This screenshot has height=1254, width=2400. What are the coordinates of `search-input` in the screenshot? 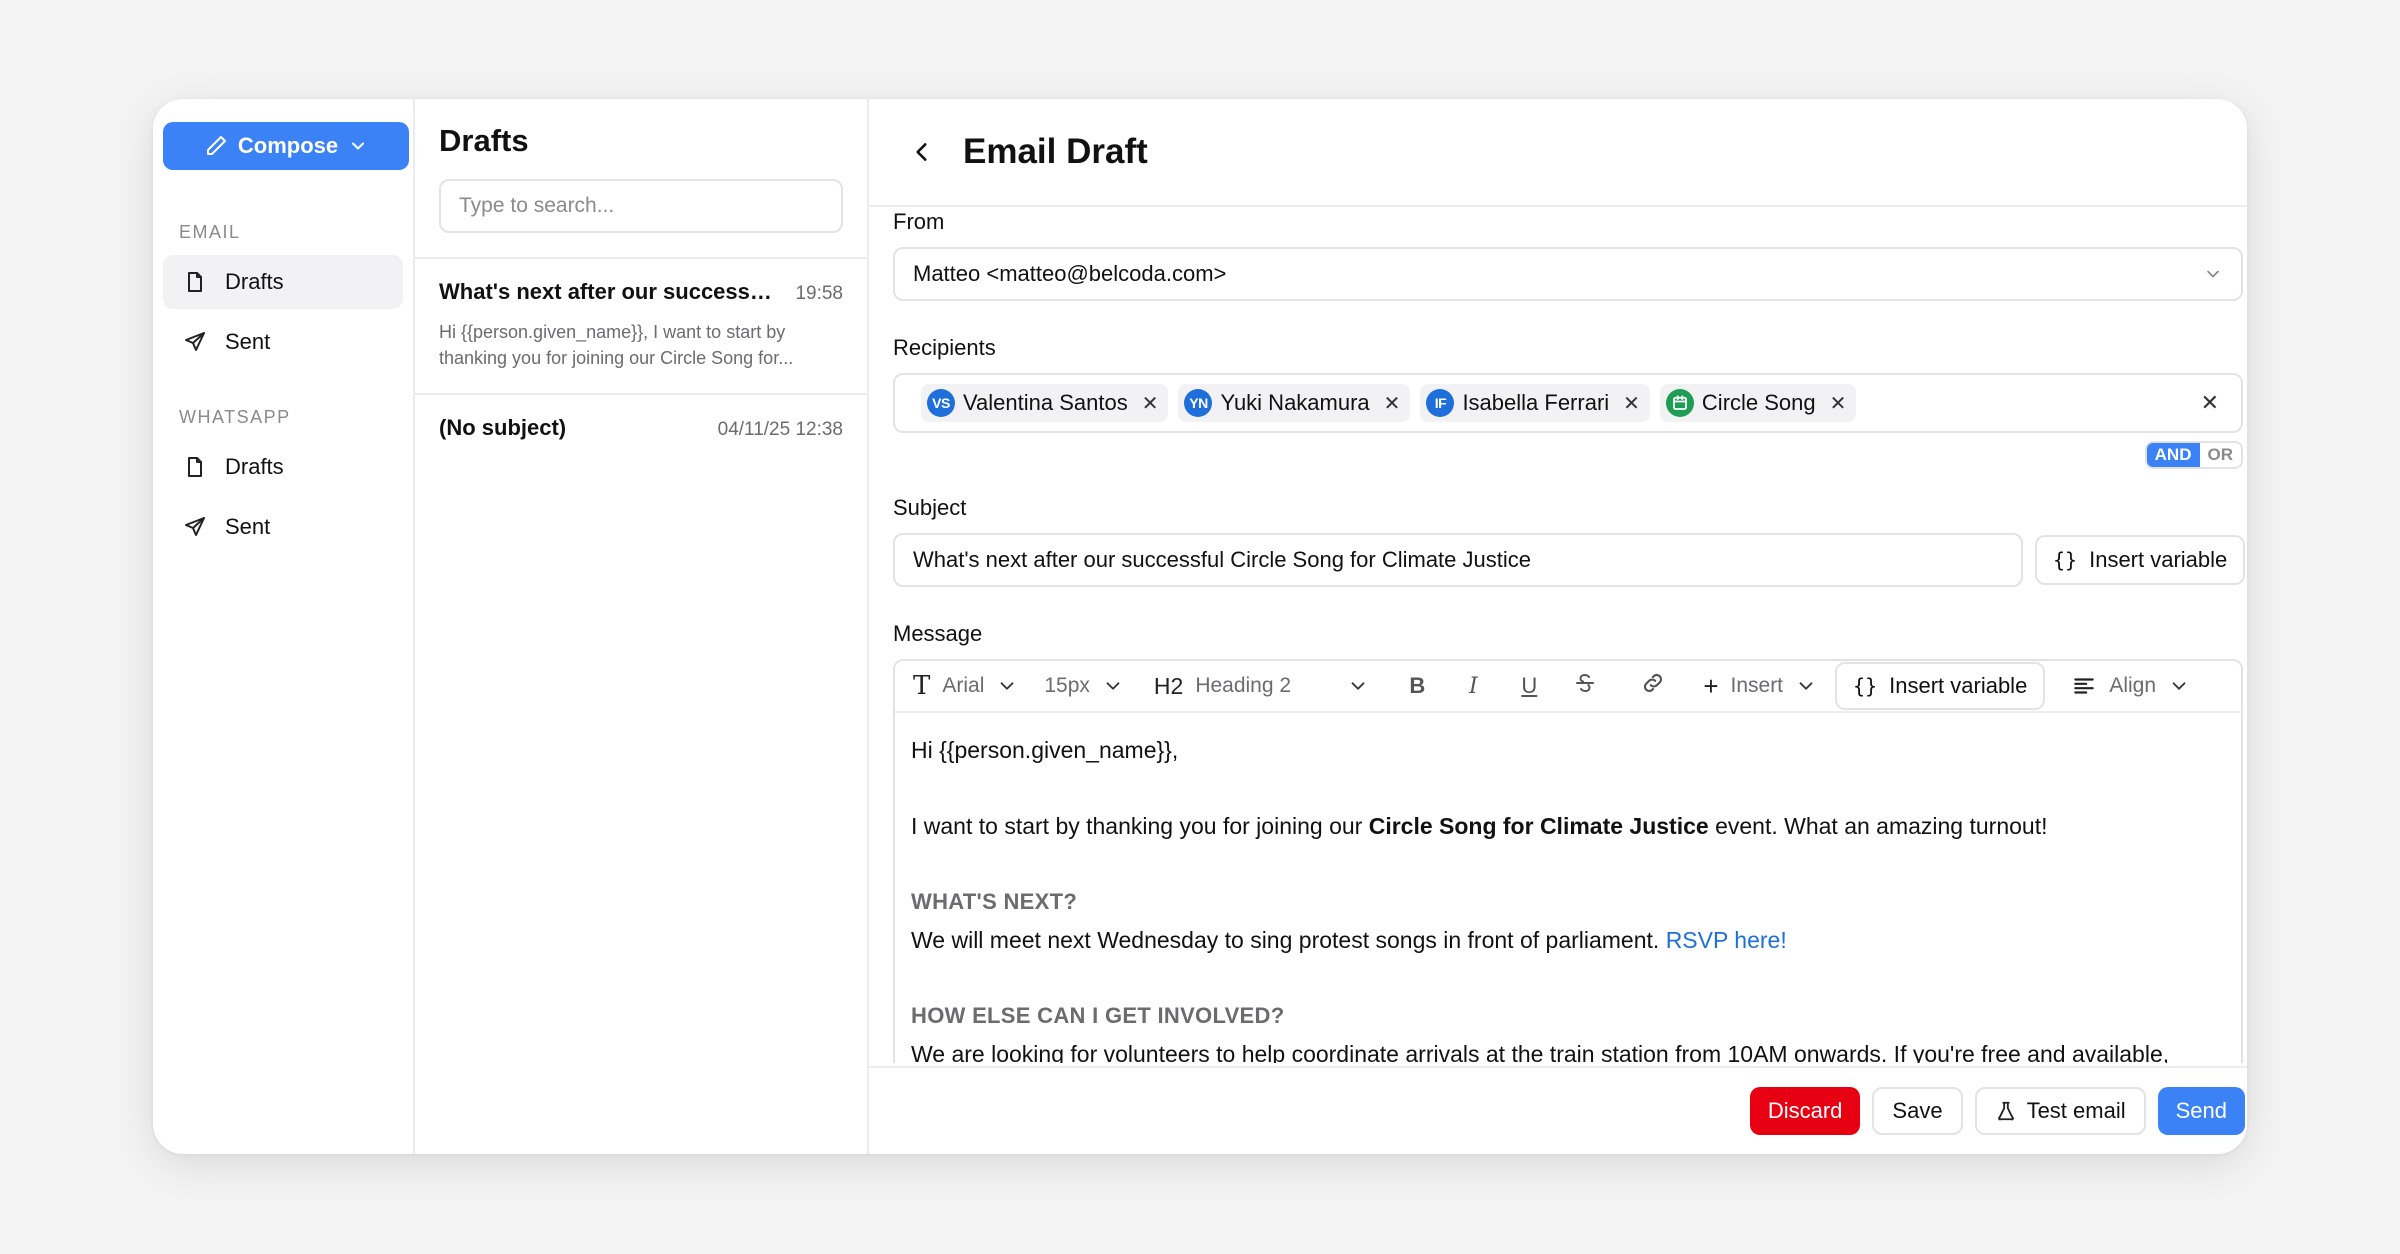 It's located at (641, 206).